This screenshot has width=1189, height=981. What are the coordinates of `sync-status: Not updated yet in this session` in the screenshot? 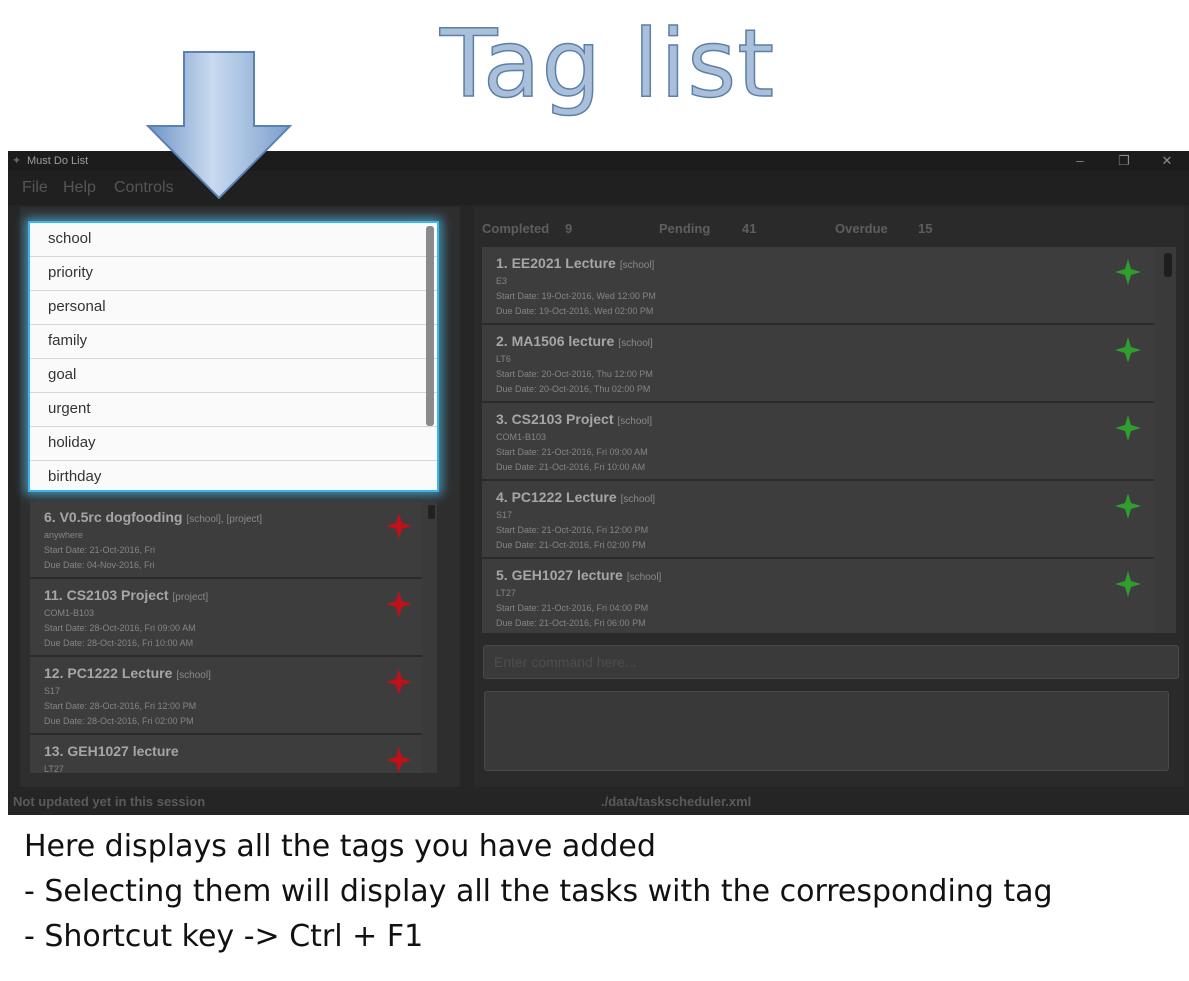 It's located at (109, 801).